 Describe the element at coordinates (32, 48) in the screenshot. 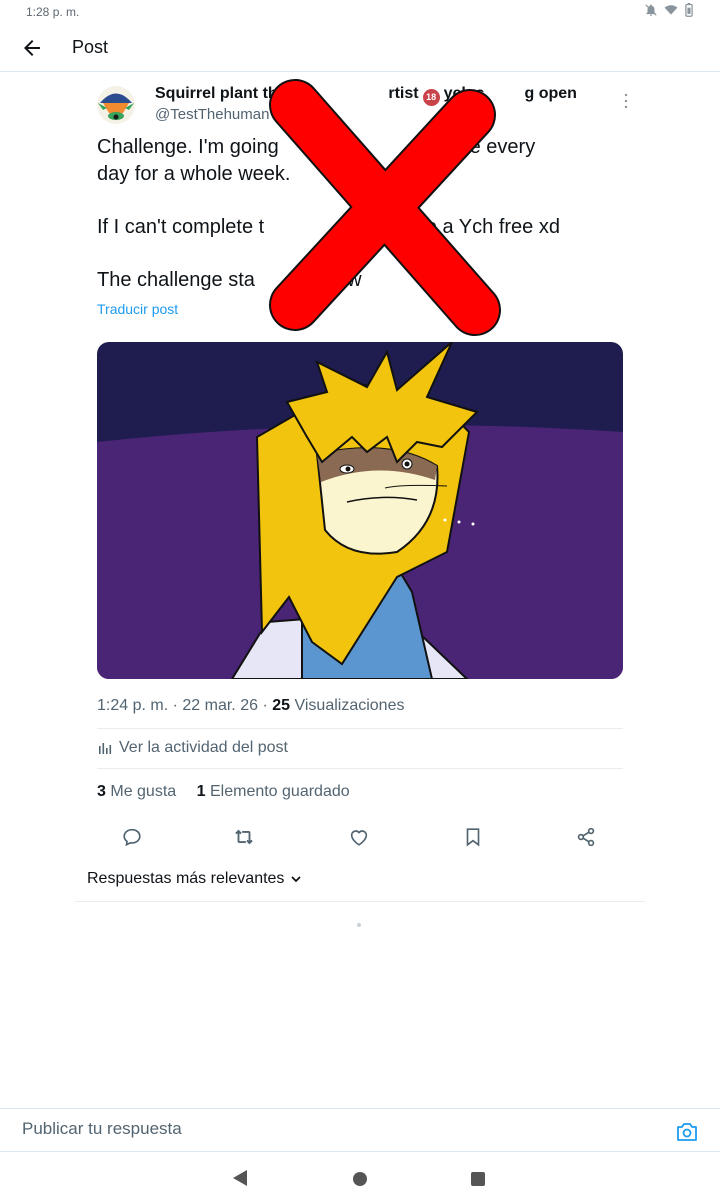

I see `arrow-left-icon` at that location.